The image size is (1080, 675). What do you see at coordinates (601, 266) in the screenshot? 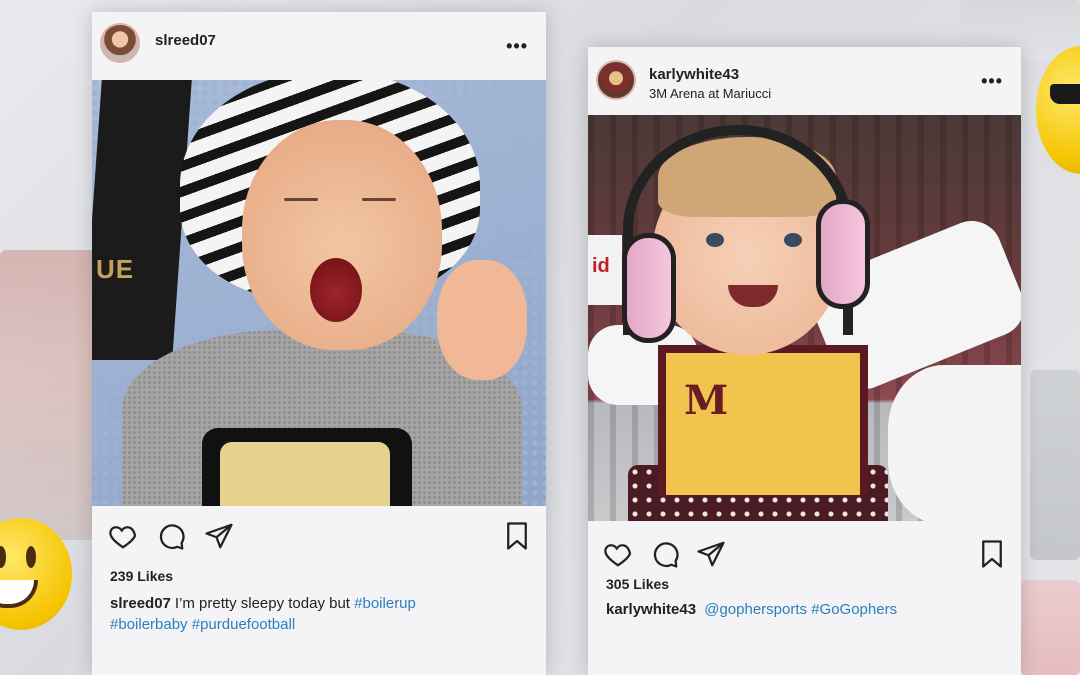
I see `board-text: id` at bounding box center [601, 266].